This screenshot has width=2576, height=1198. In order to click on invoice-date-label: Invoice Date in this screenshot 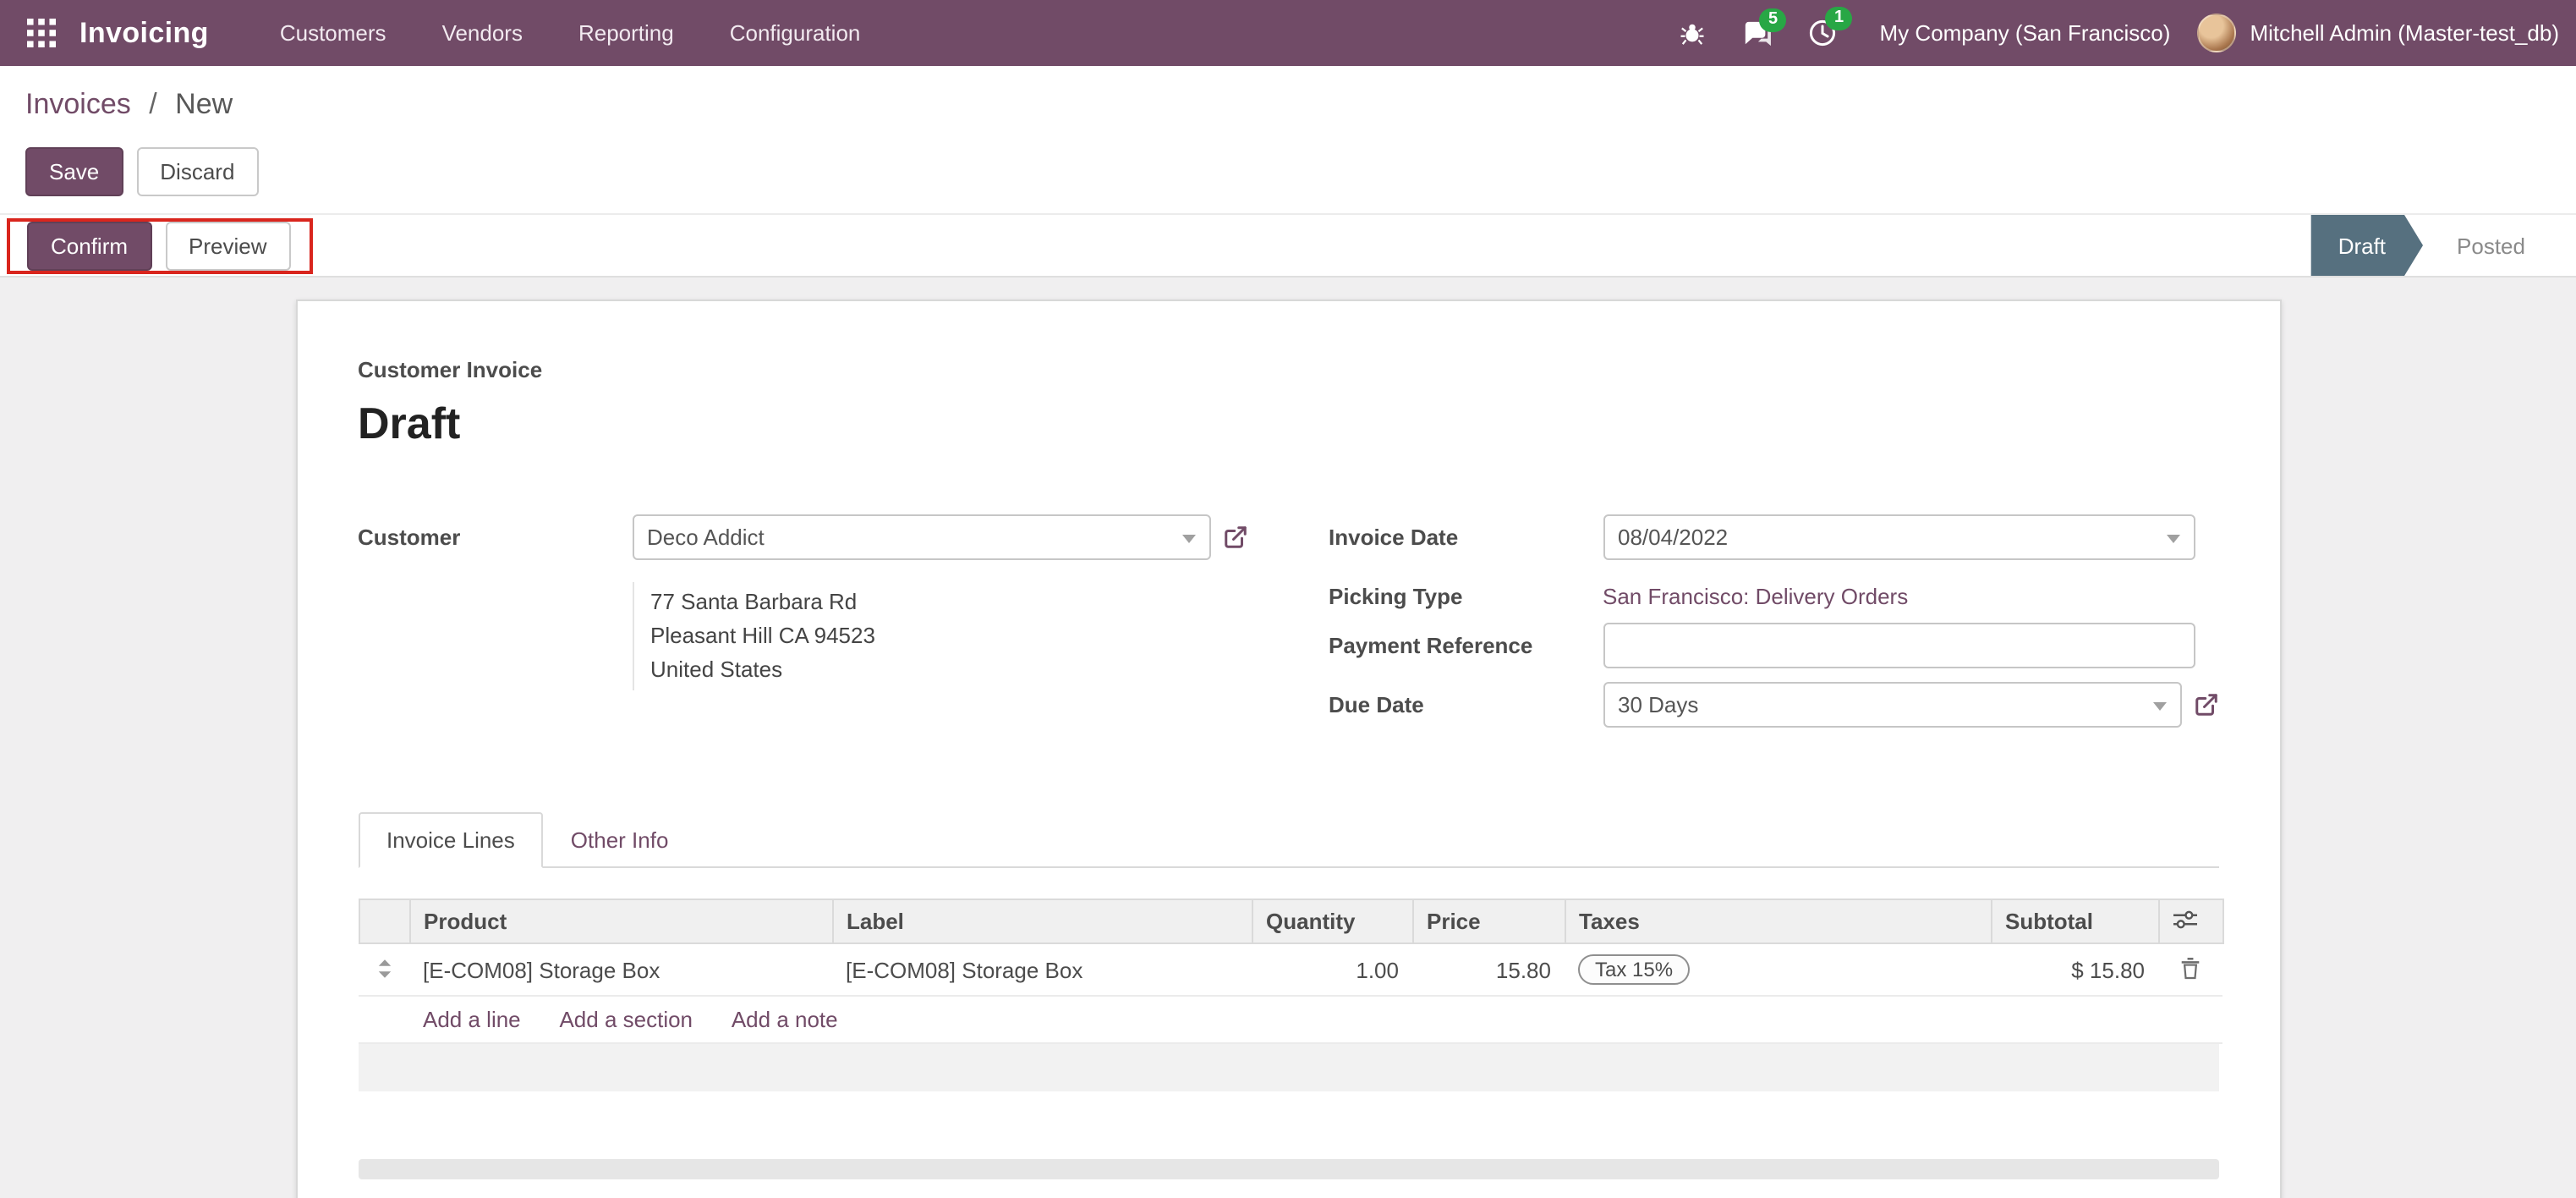, I will do `click(1394, 537)`.